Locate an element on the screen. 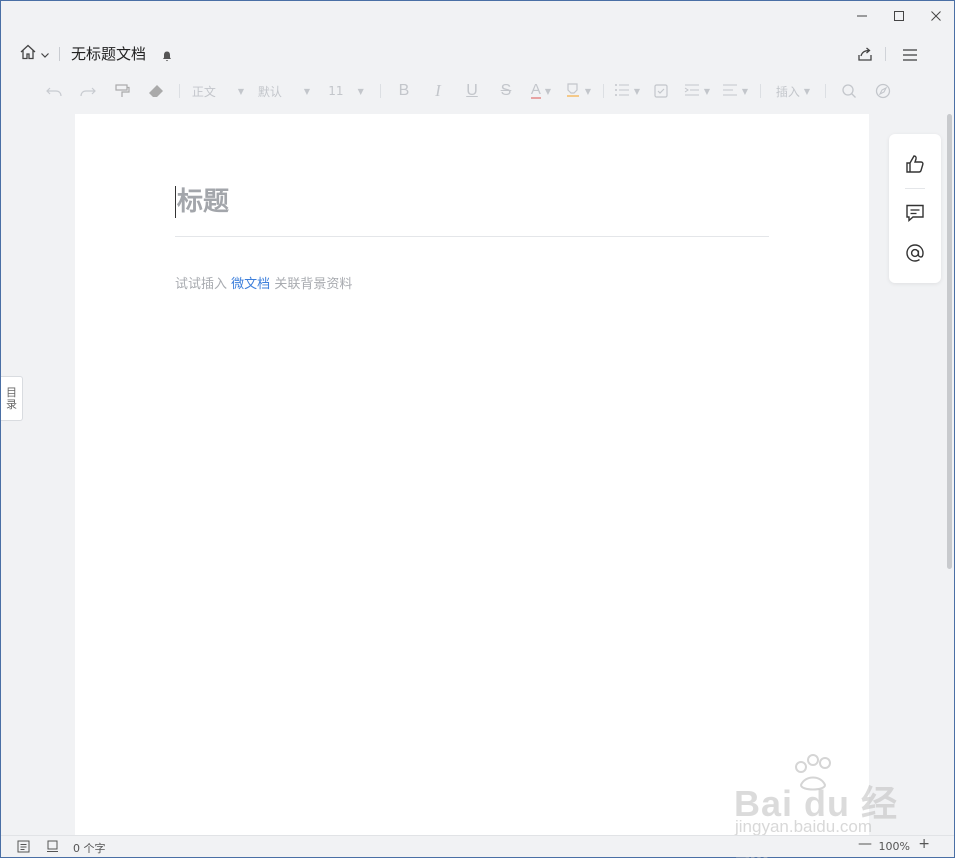  toc-char-2: 录 is located at coordinates (11, 404).